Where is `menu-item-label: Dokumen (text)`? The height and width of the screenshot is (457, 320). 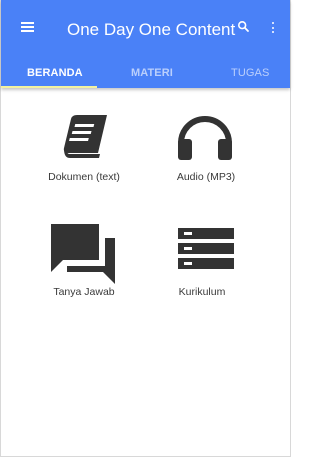 menu-item-label: Dokumen (text) is located at coordinates (84, 177).